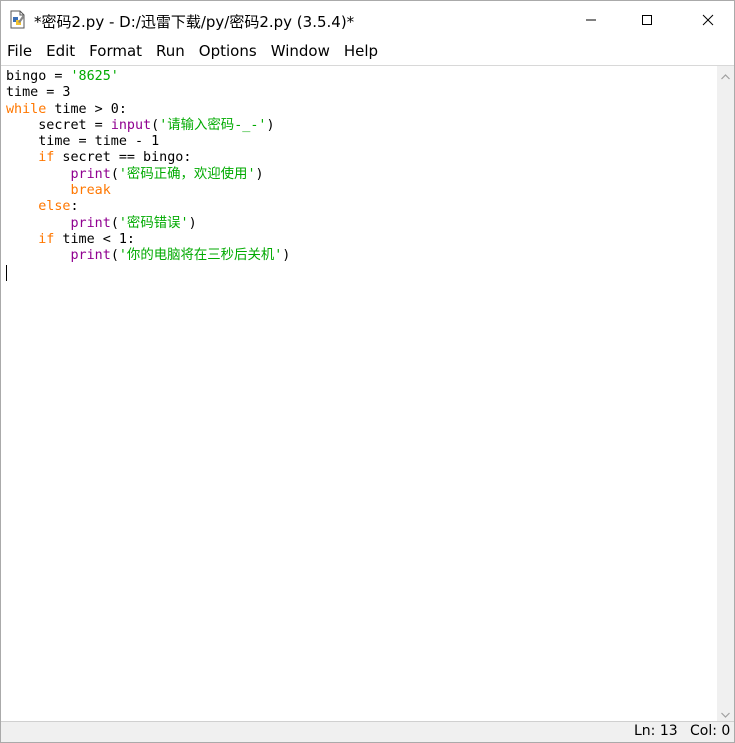 Image resolution: width=735 pixels, height=743 pixels. I want to click on close-icon, so click(708, 20).